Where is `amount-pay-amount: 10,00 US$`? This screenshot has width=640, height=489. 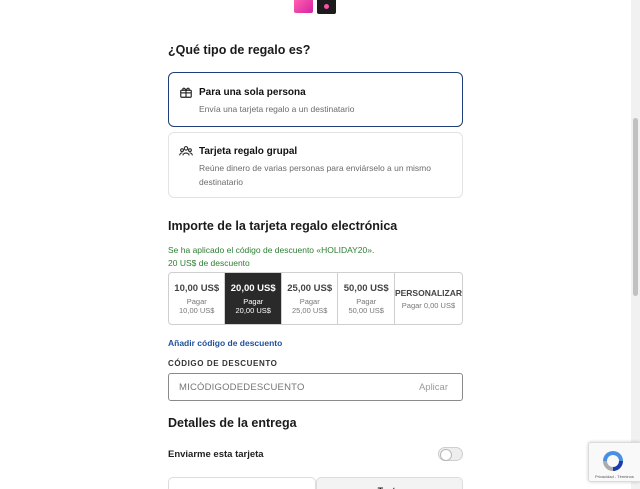
amount-pay-amount: 10,00 US$ is located at coordinates (197, 310).